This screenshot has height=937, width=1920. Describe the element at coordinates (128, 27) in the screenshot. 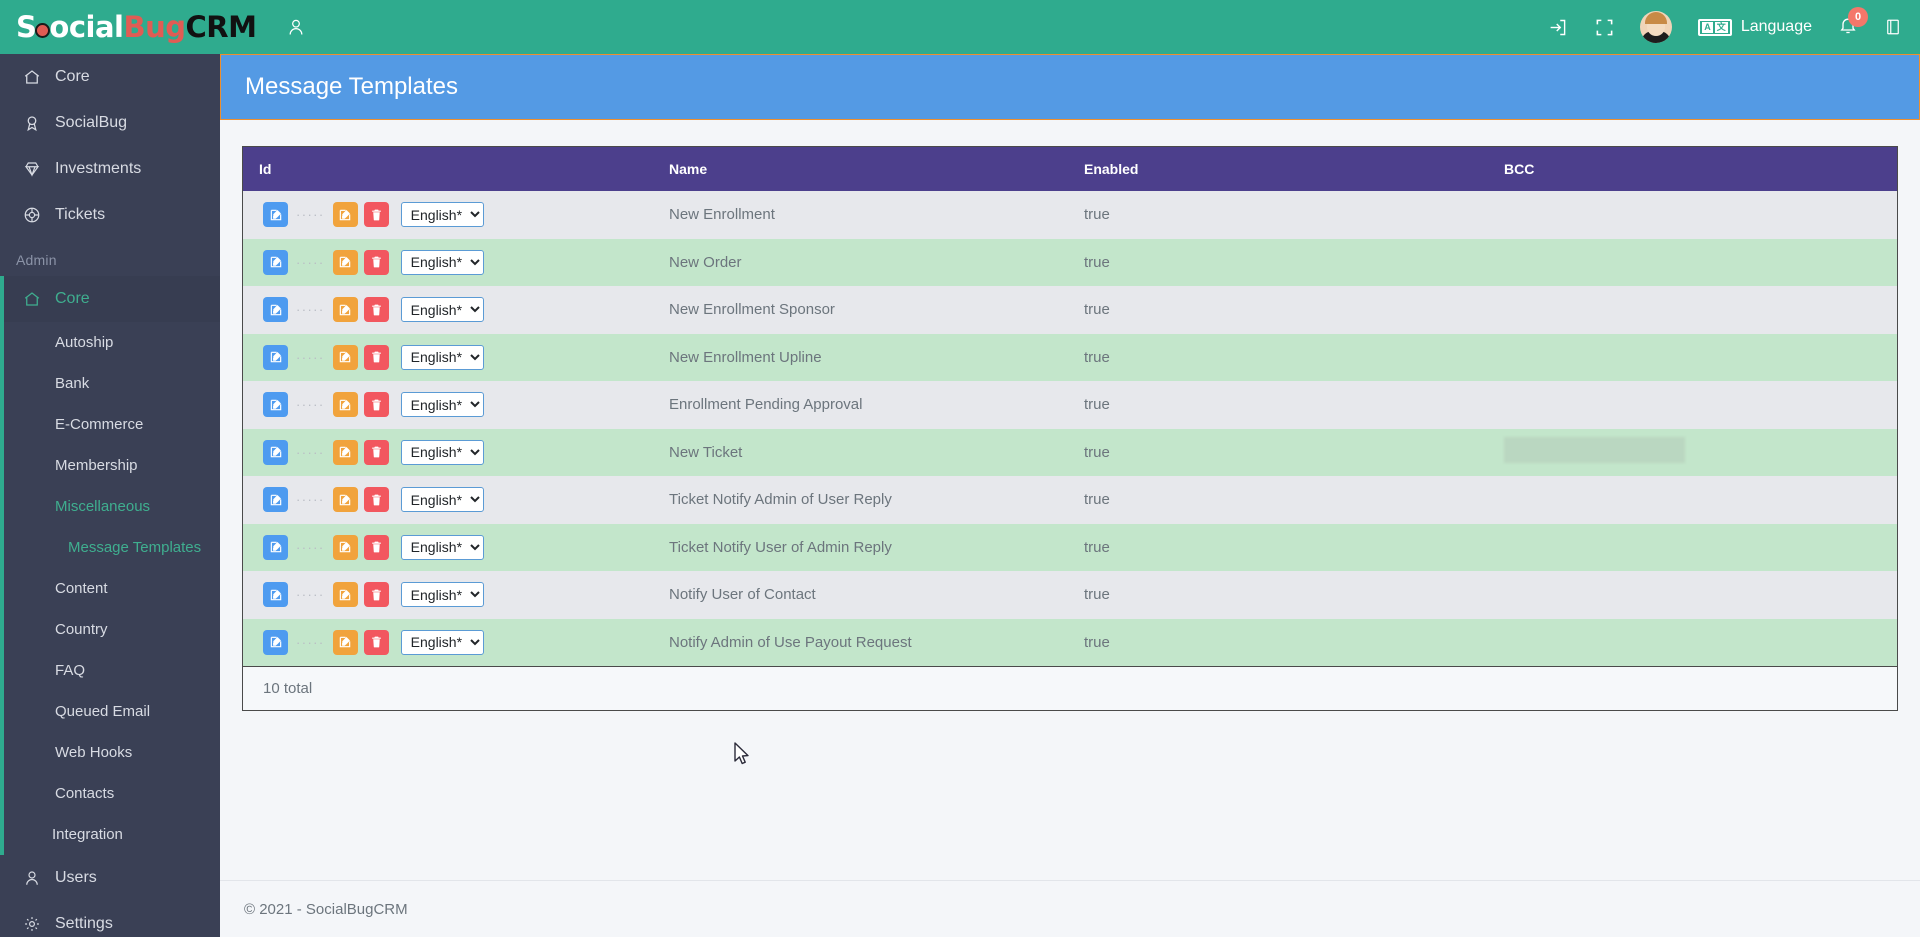

I see `brand-logo: SocialBugCRM` at that location.